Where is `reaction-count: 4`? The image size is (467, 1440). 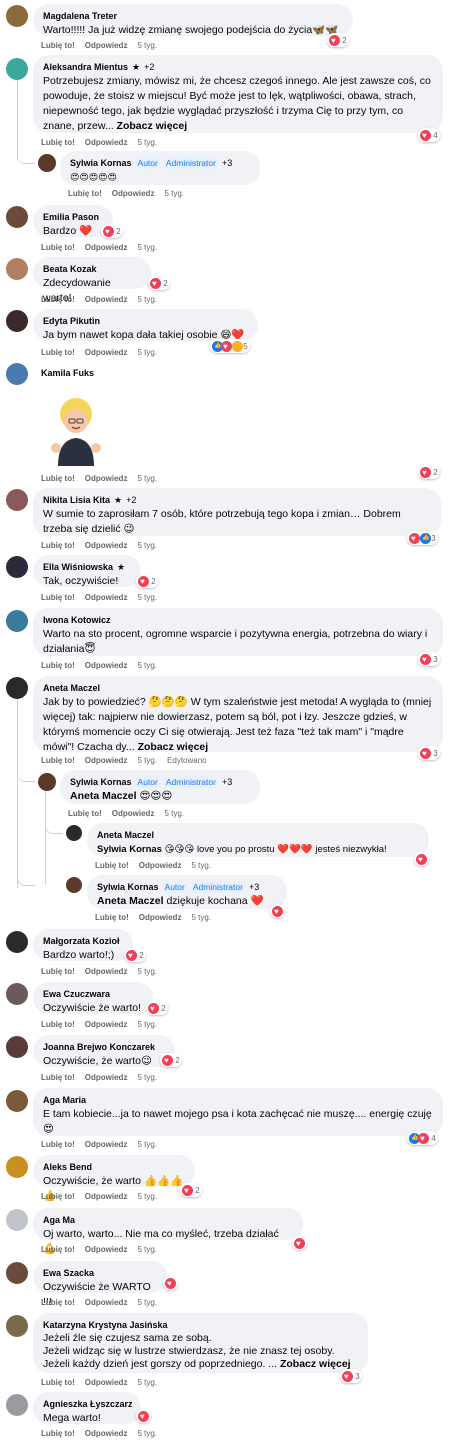
reaction-count: 4 is located at coordinates (429, 135).